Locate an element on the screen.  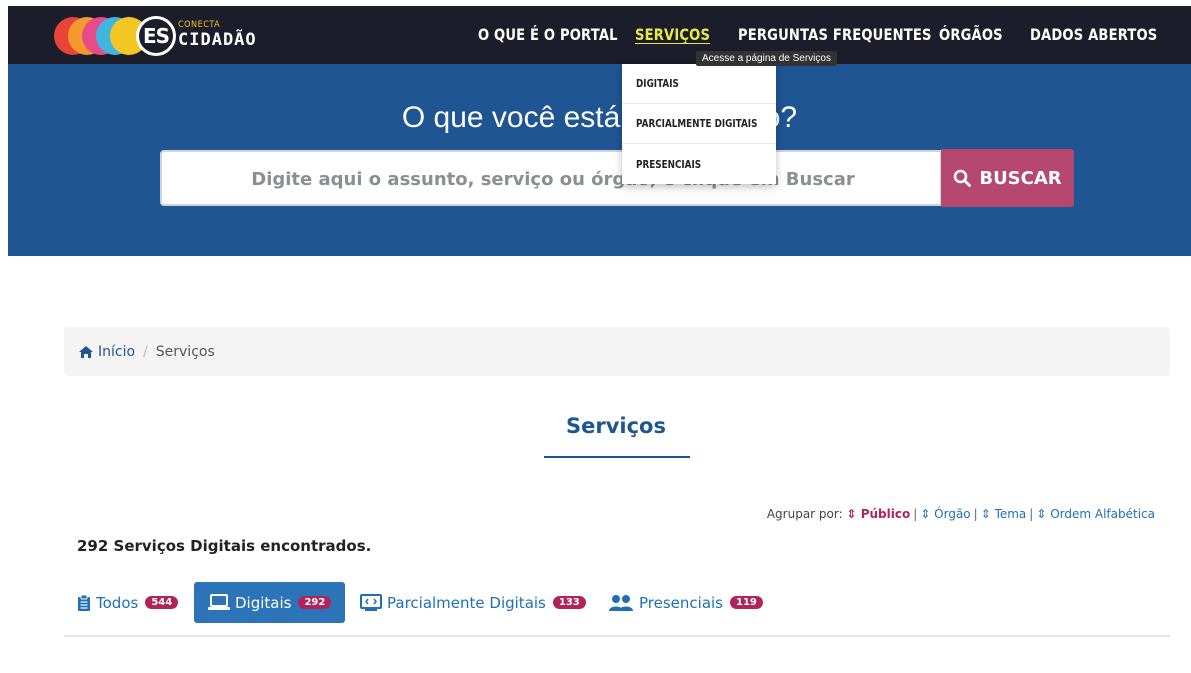
dropdown-item-digitais: DIGITAIS is located at coordinates (699, 84).